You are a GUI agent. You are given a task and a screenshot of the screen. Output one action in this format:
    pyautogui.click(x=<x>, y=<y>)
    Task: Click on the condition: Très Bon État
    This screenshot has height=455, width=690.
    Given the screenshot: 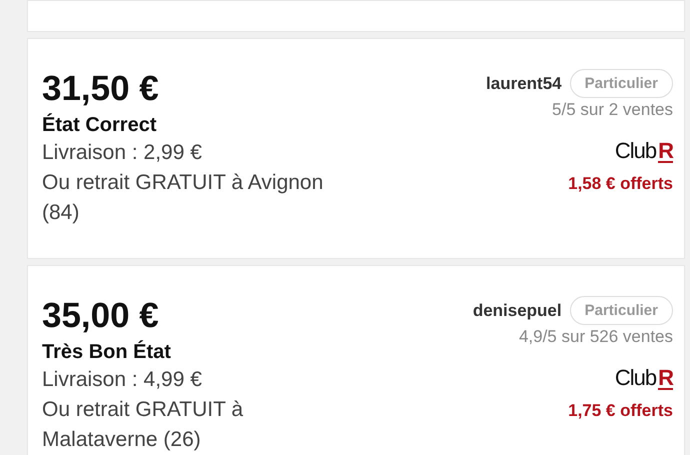 What is the action you would take?
    pyautogui.click(x=107, y=352)
    